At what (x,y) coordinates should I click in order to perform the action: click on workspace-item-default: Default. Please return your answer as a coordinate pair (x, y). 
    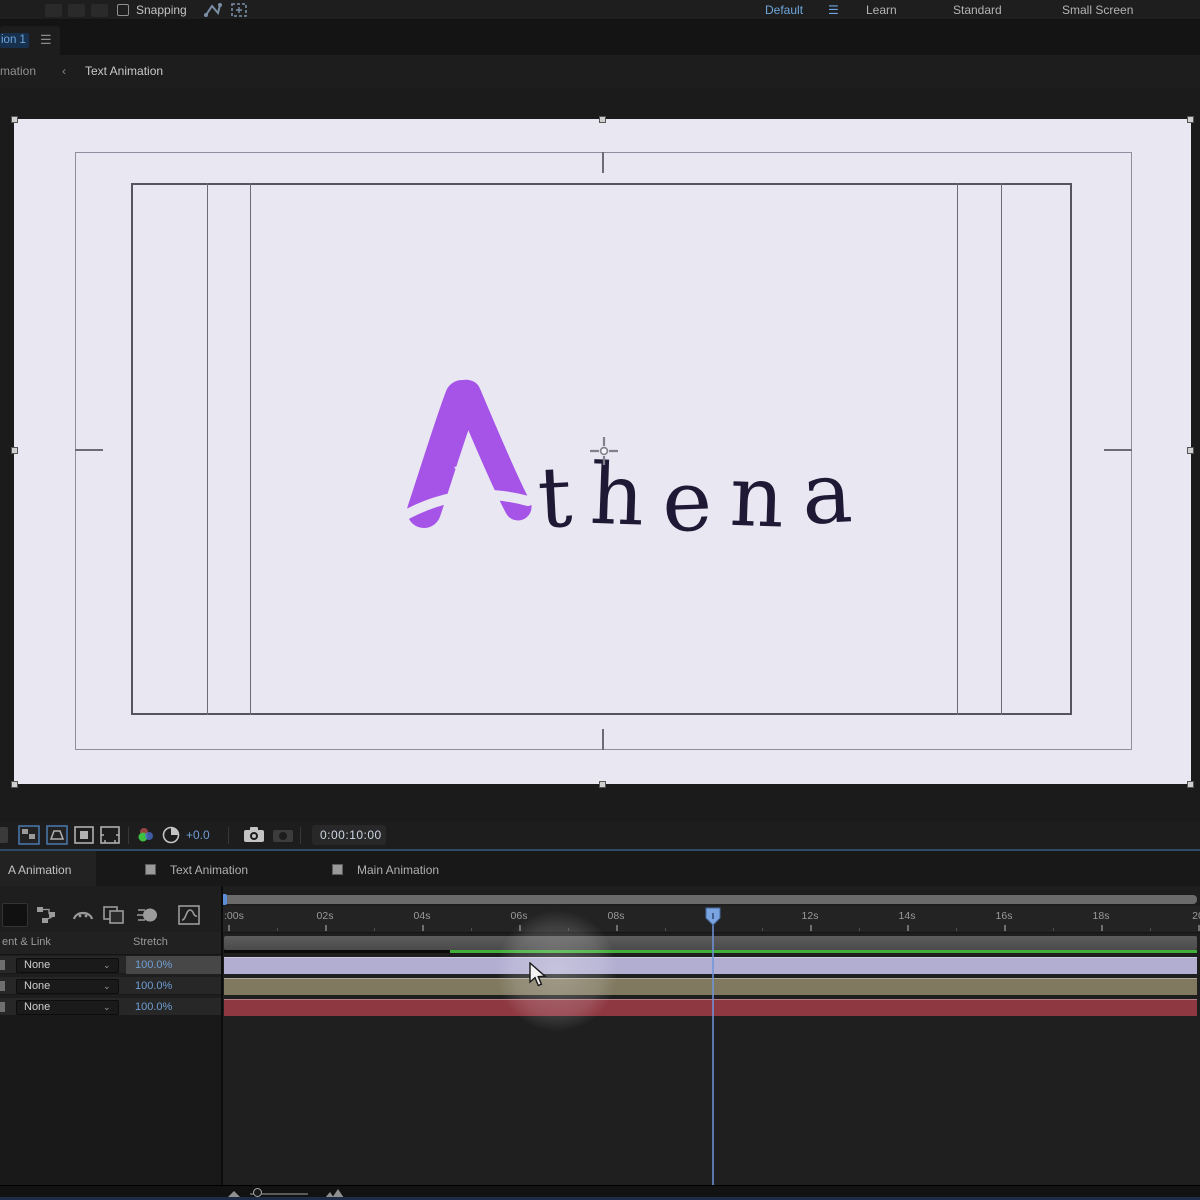
    Looking at the image, I should click on (784, 10).